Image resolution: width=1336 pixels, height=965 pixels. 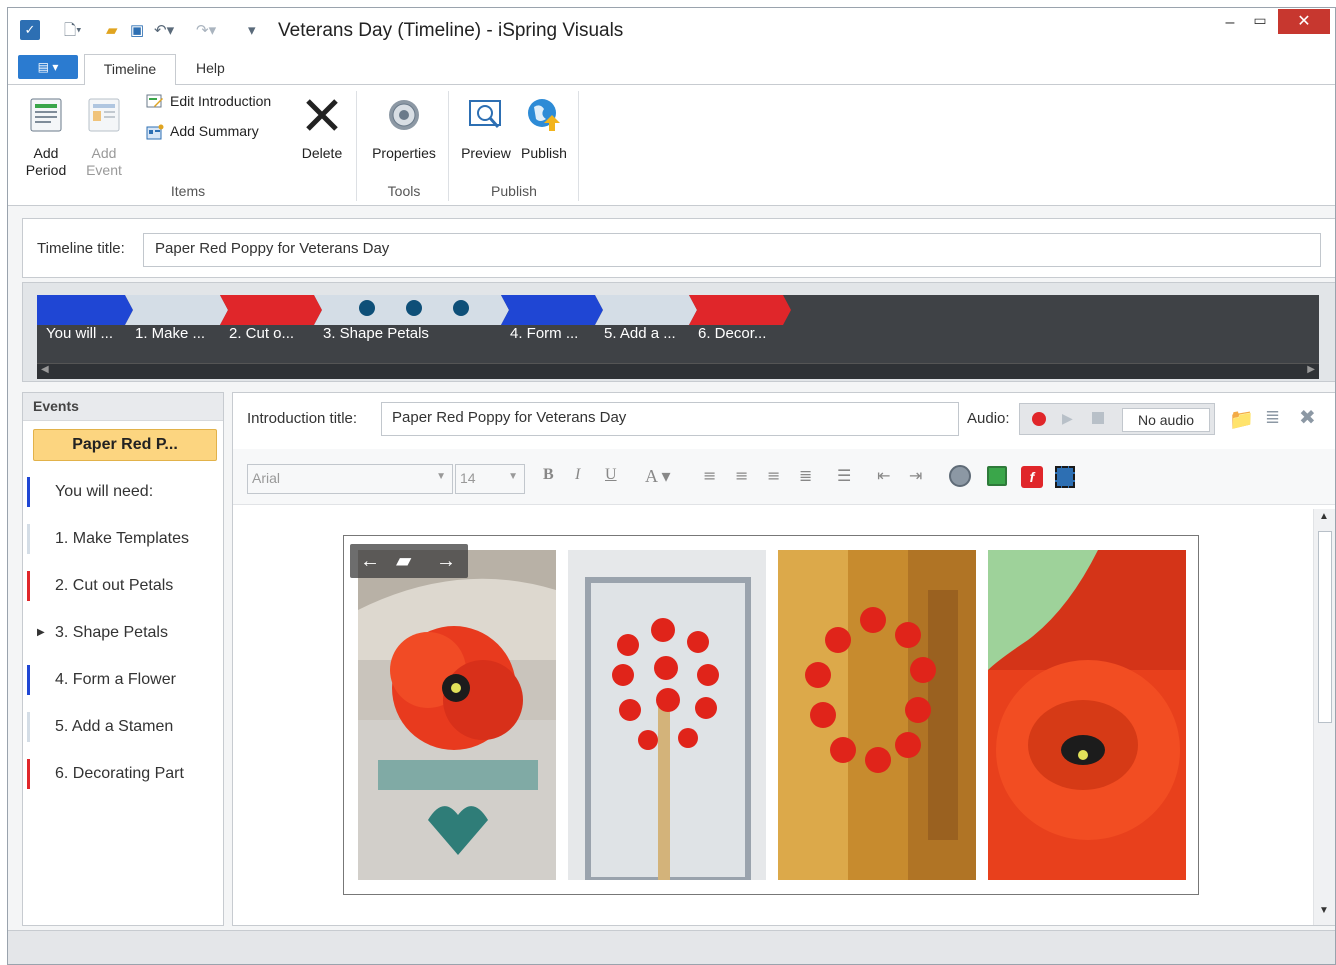 What do you see at coordinates (404, 115) in the screenshot?
I see `gear-icon` at bounding box center [404, 115].